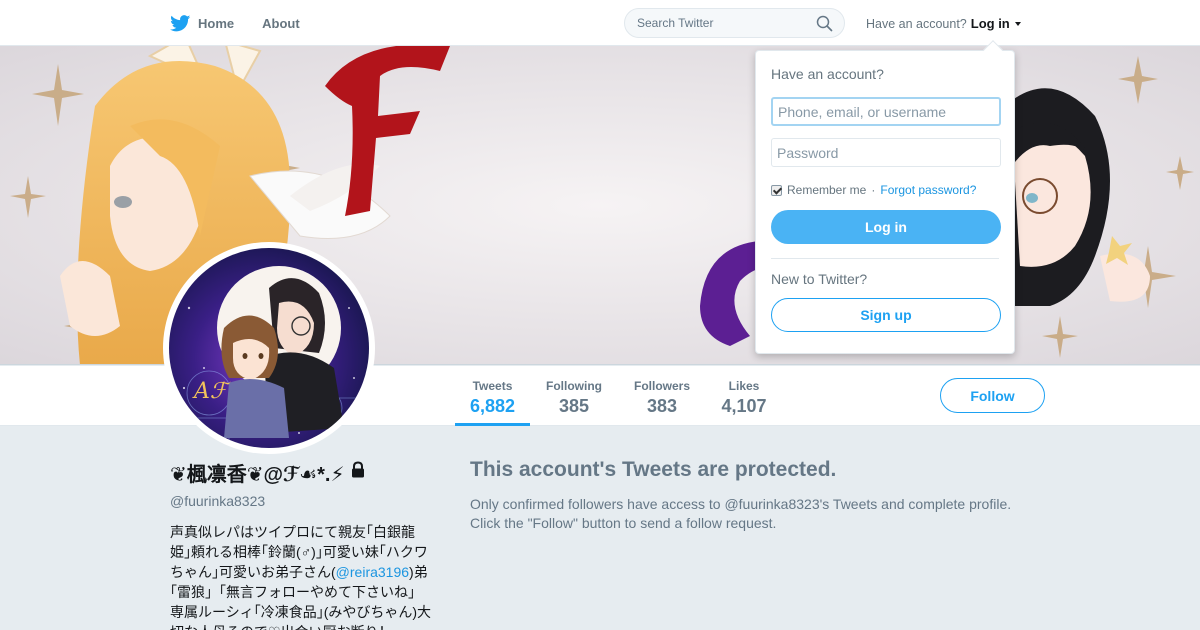 This screenshot has height=630, width=1200. I want to click on stat-following-value: 385, so click(574, 406).